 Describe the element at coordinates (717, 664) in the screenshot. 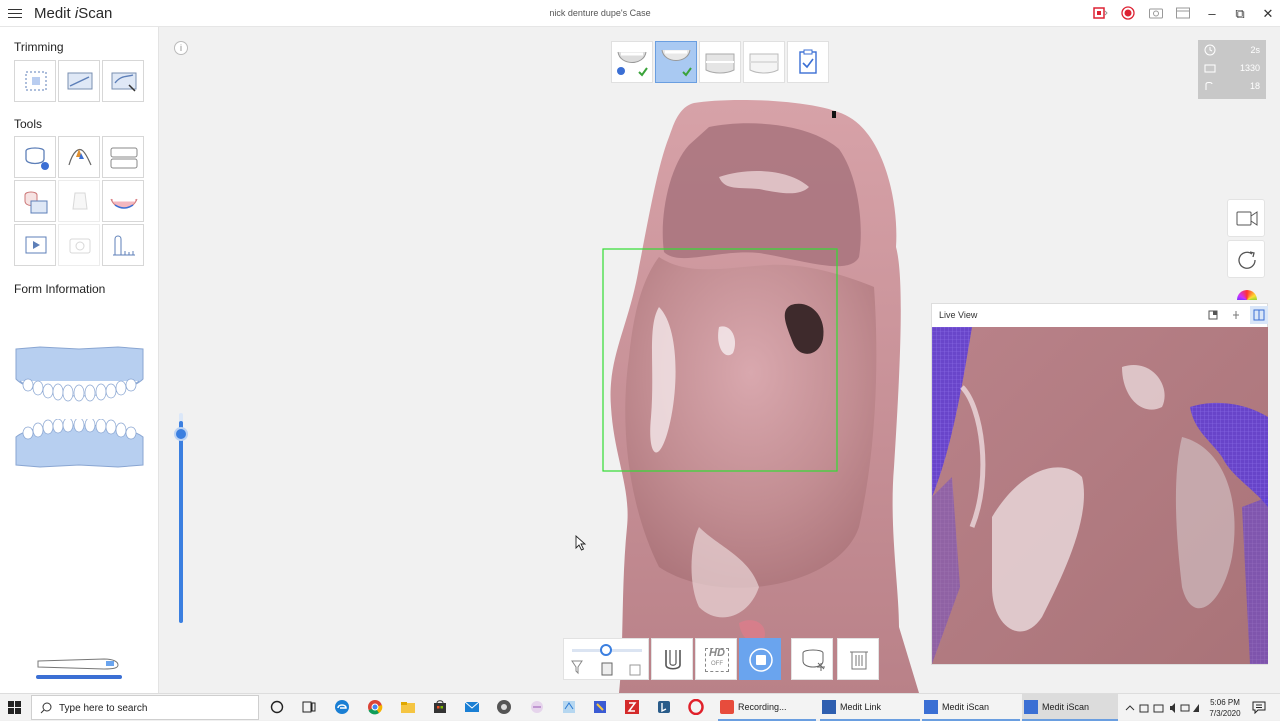

I see `hd-state: OFF` at that location.